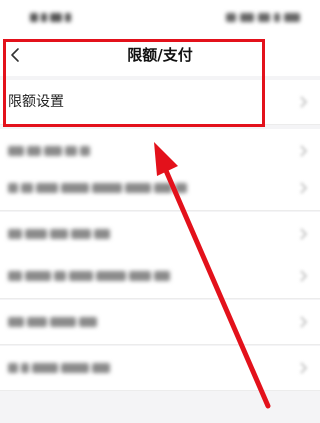 This screenshot has height=423, width=320. I want to click on list-item-label: 限额设置, so click(36, 102).